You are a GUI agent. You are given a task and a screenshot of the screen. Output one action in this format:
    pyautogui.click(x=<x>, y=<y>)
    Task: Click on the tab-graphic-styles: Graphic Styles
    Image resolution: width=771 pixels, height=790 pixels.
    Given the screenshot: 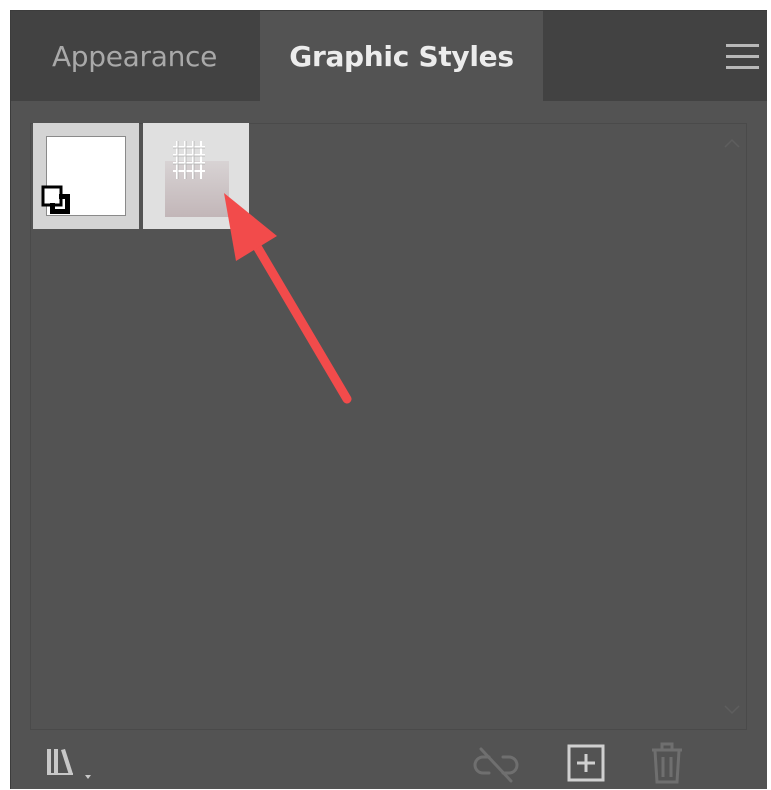 What is the action you would take?
    pyautogui.click(x=401, y=56)
    